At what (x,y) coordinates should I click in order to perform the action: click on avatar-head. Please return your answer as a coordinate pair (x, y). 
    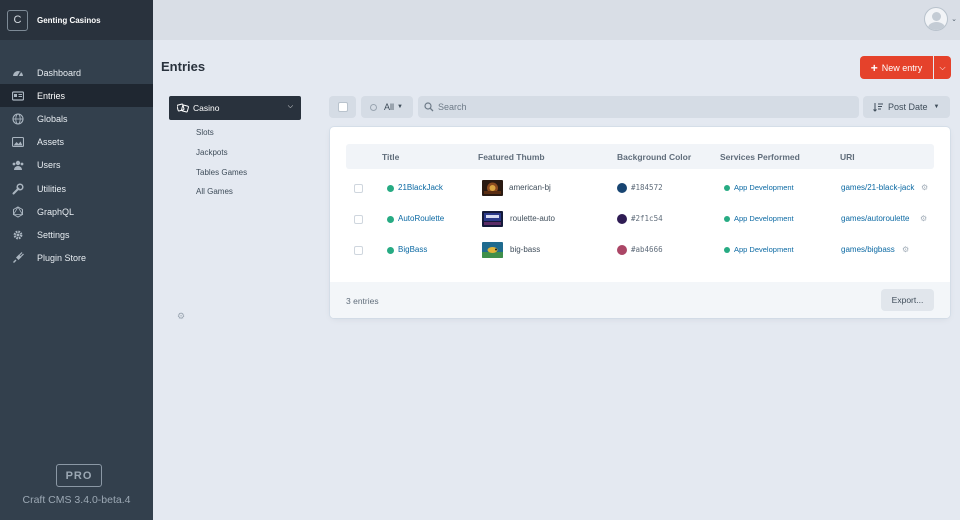
    Looking at the image, I should click on (936, 16).